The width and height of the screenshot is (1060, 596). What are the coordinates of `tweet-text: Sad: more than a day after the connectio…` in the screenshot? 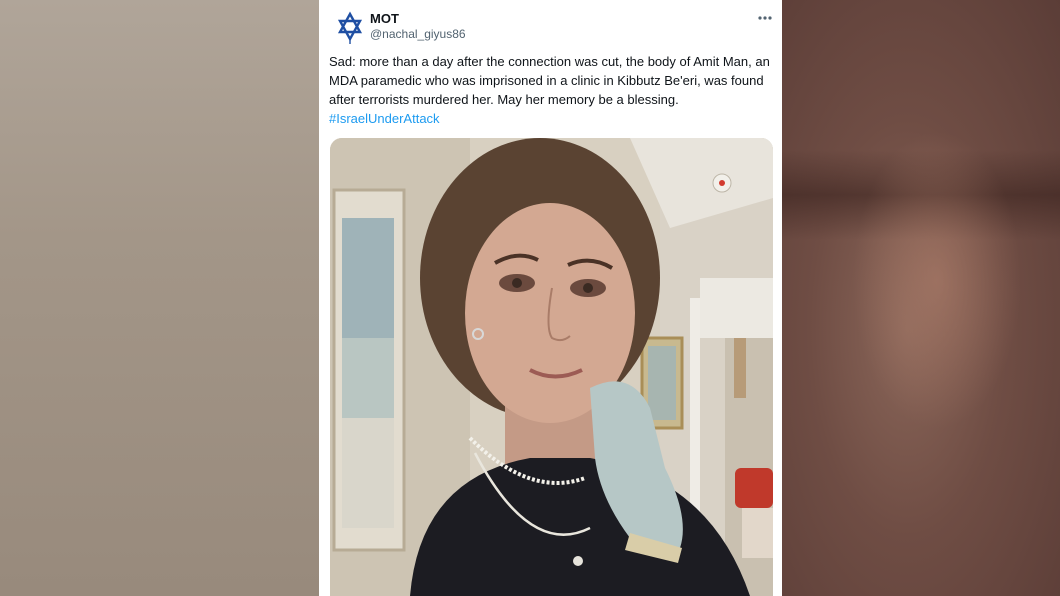 It's located at (549, 80).